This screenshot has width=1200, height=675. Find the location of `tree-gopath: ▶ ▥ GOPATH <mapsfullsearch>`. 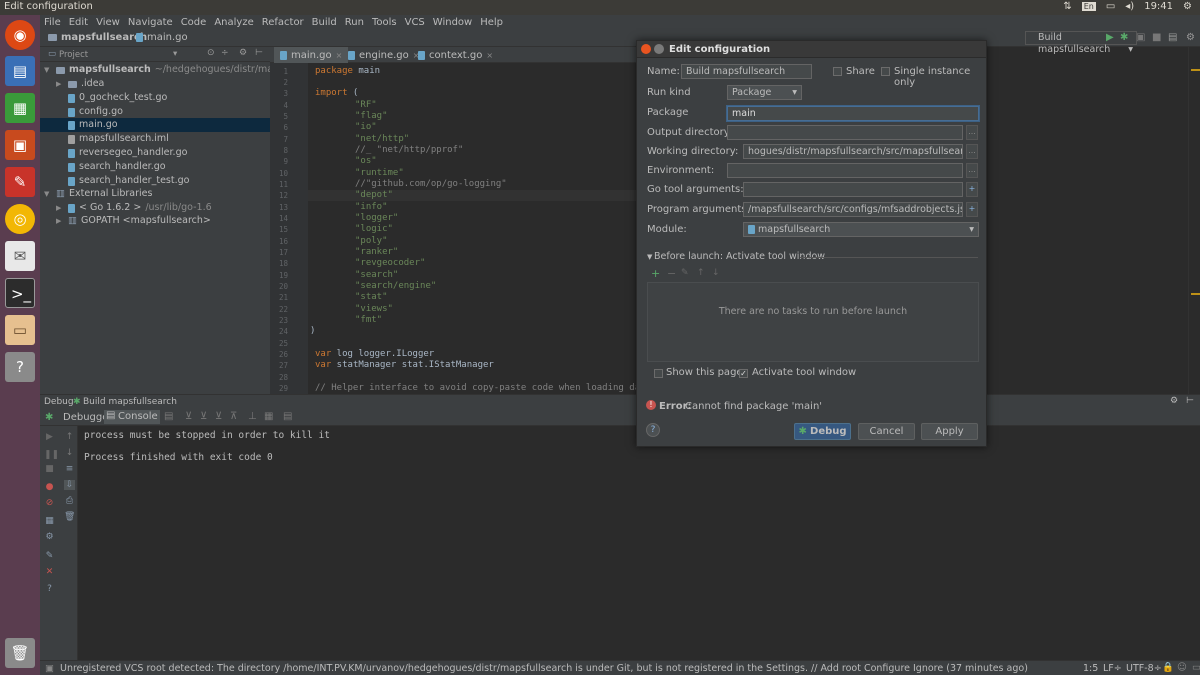

tree-gopath: ▶ ▥ GOPATH <mapsfullsearch> is located at coordinates (133, 221).